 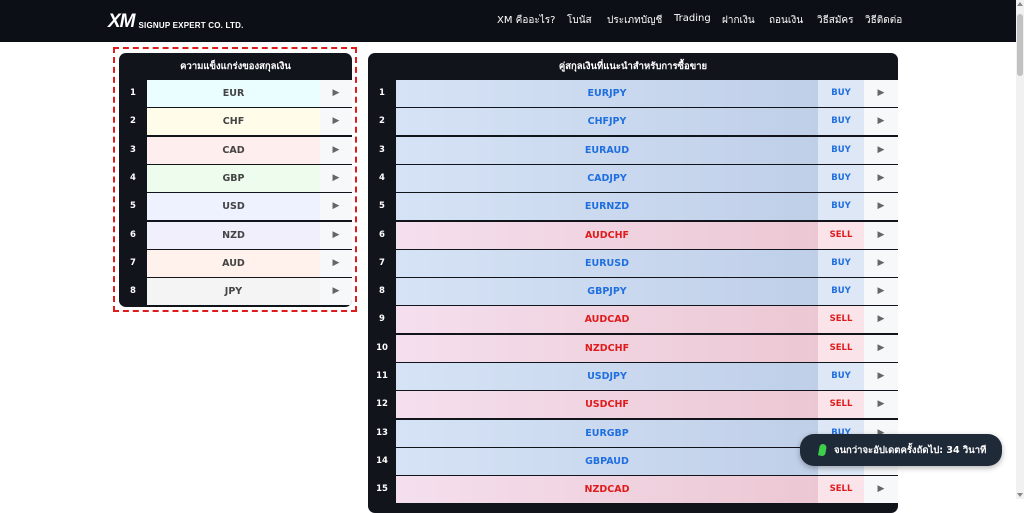 I want to click on rank-number: 10, so click(x=382, y=348).